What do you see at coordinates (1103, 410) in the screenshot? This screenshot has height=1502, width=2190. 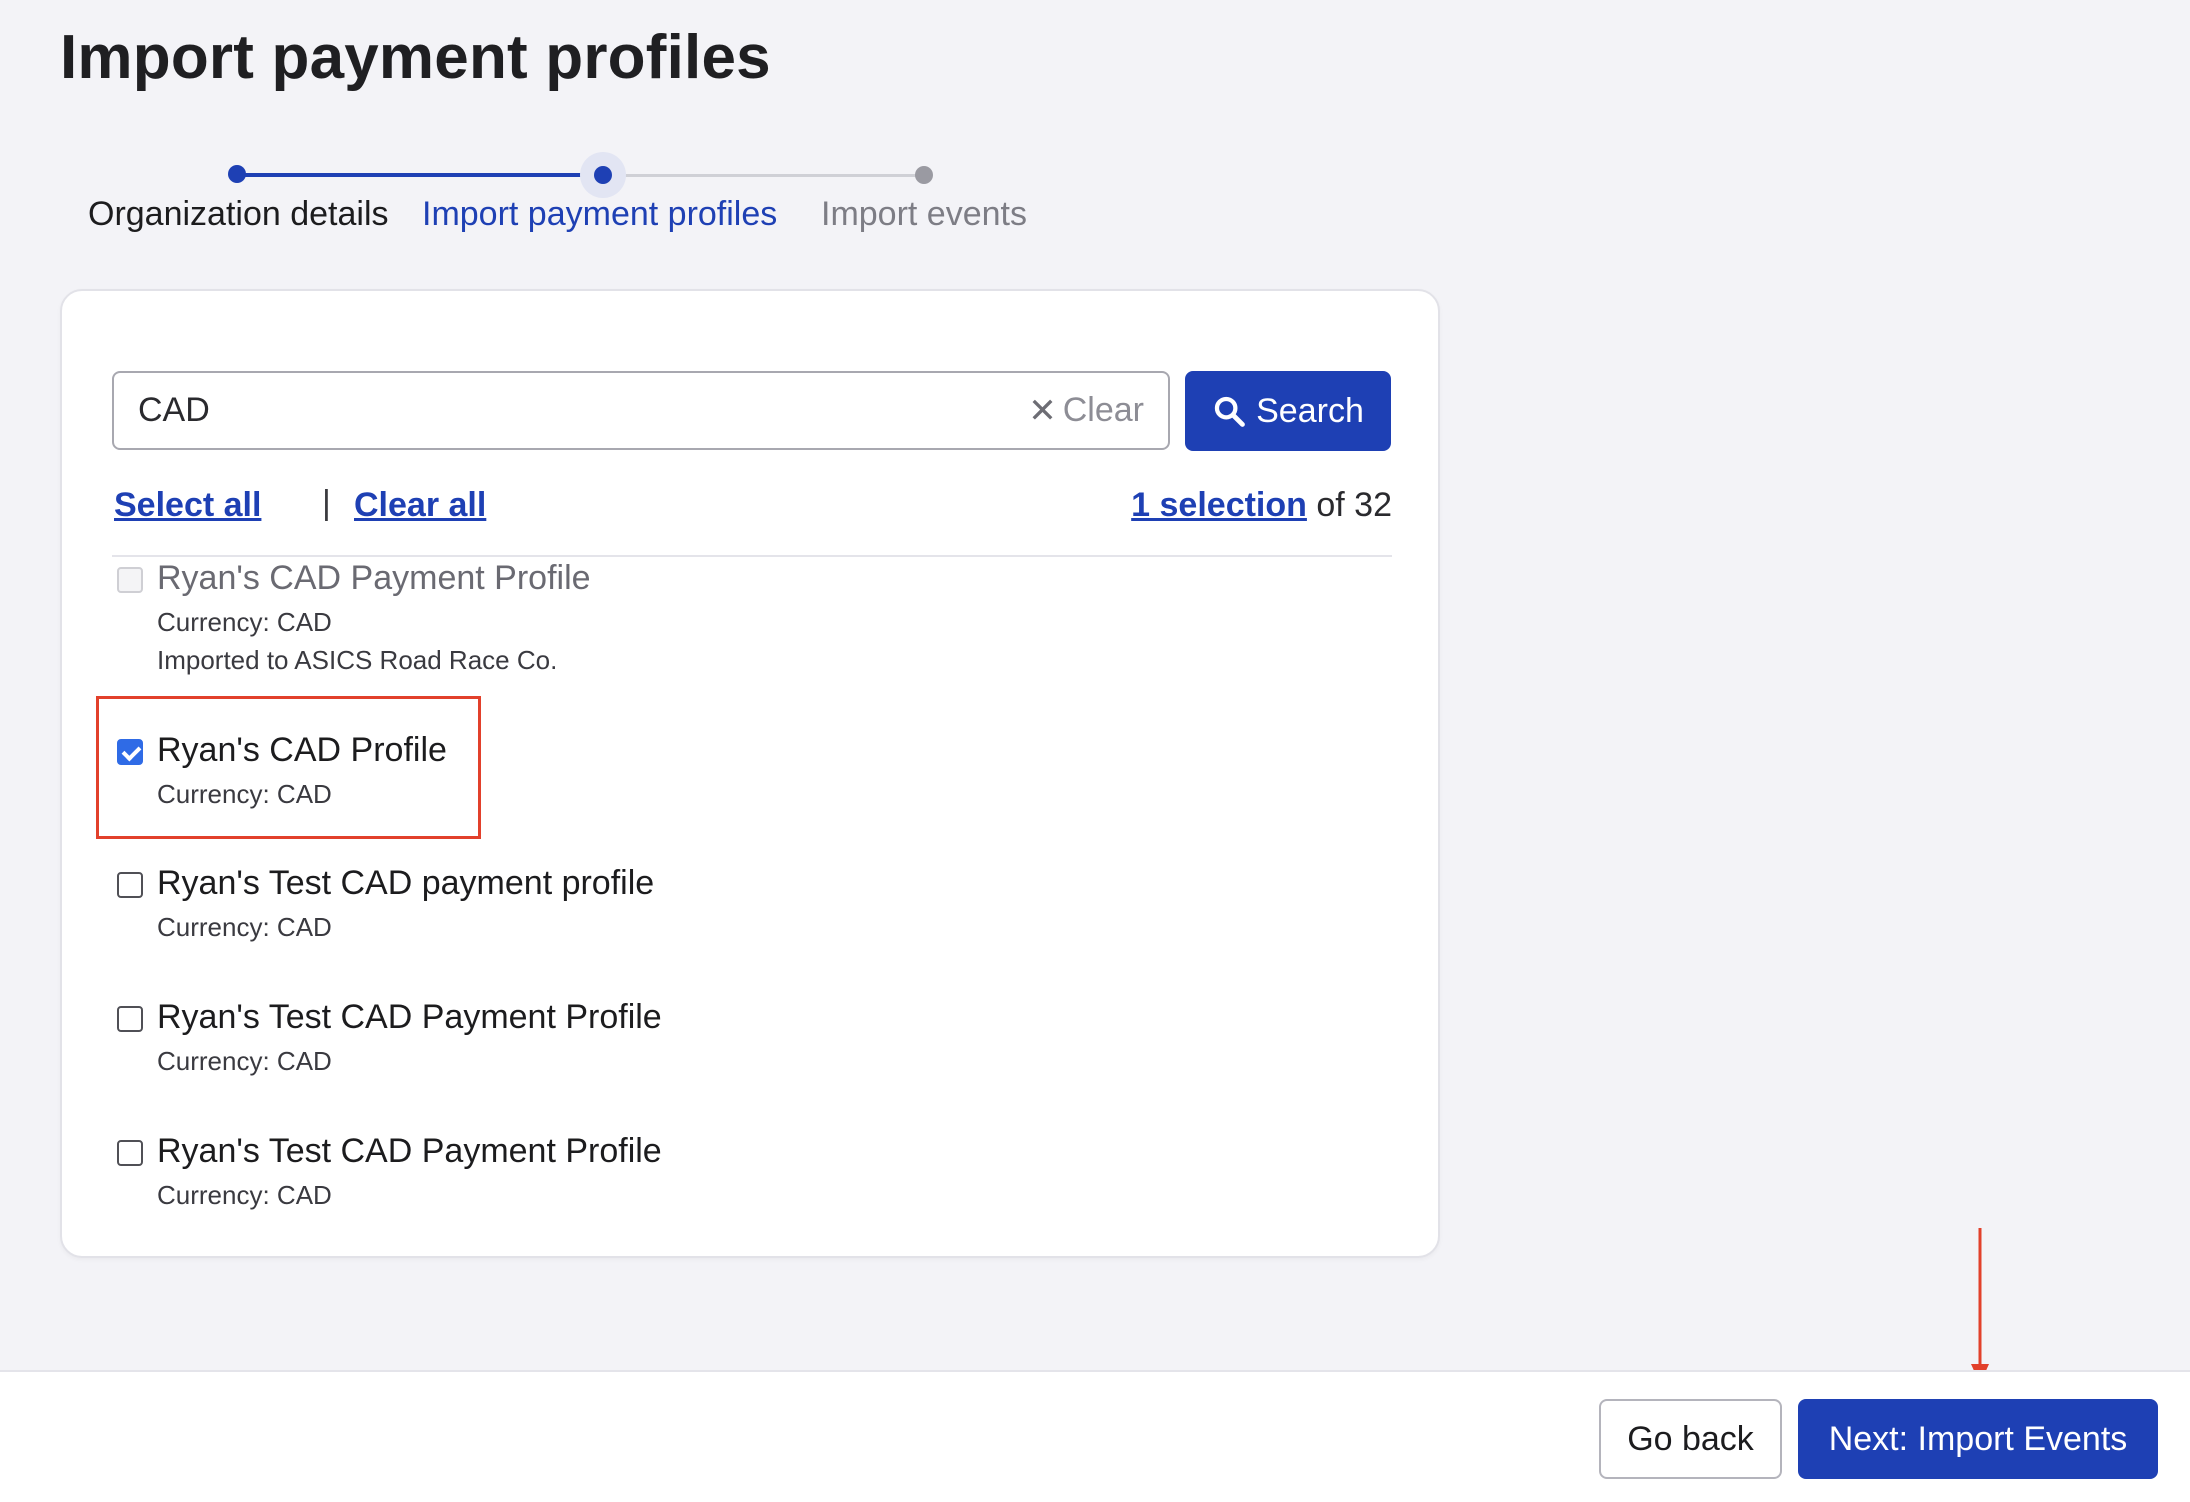 I see `search-clear-label: Clear` at bounding box center [1103, 410].